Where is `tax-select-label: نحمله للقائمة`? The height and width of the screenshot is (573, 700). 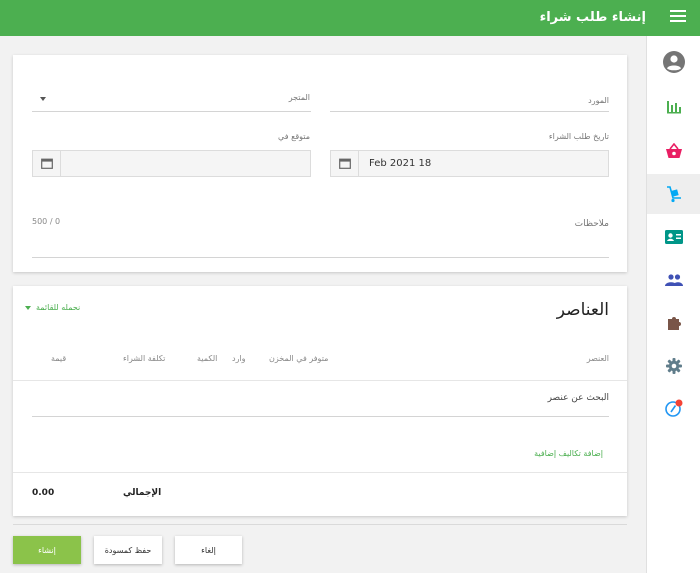
tax-select-label: نحمله للقائمة is located at coordinates (58, 307).